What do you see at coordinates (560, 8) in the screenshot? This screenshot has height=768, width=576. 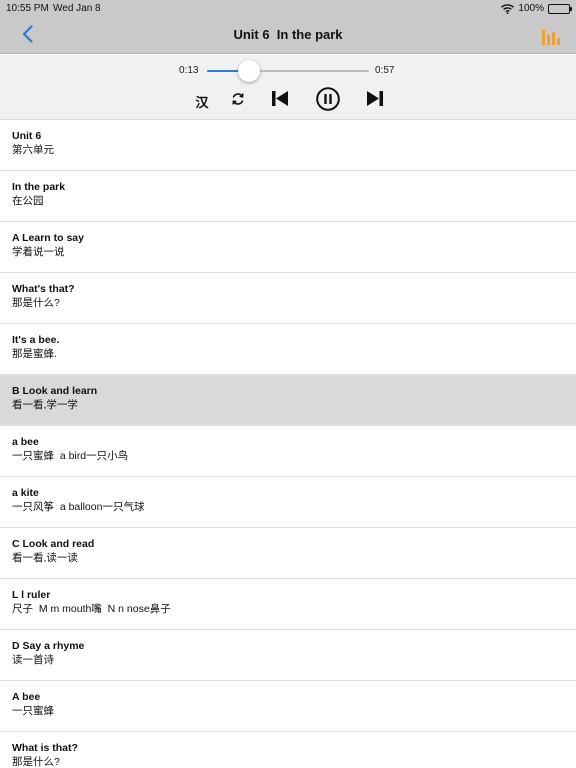 I see `battery-icon` at bounding box center [560, 8].